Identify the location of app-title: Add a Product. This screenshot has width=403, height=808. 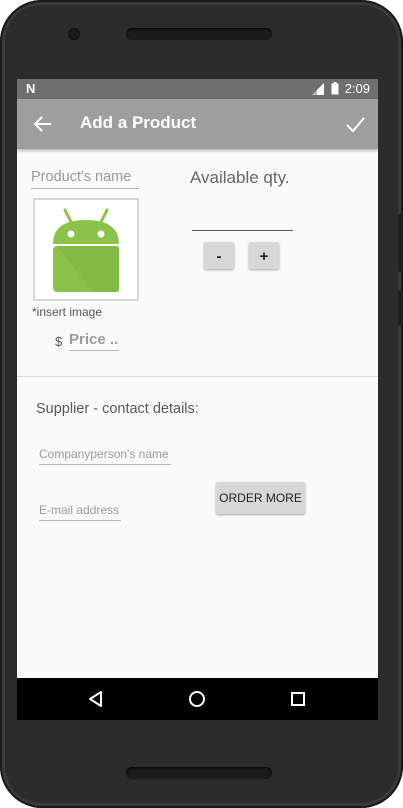
(138, 122).